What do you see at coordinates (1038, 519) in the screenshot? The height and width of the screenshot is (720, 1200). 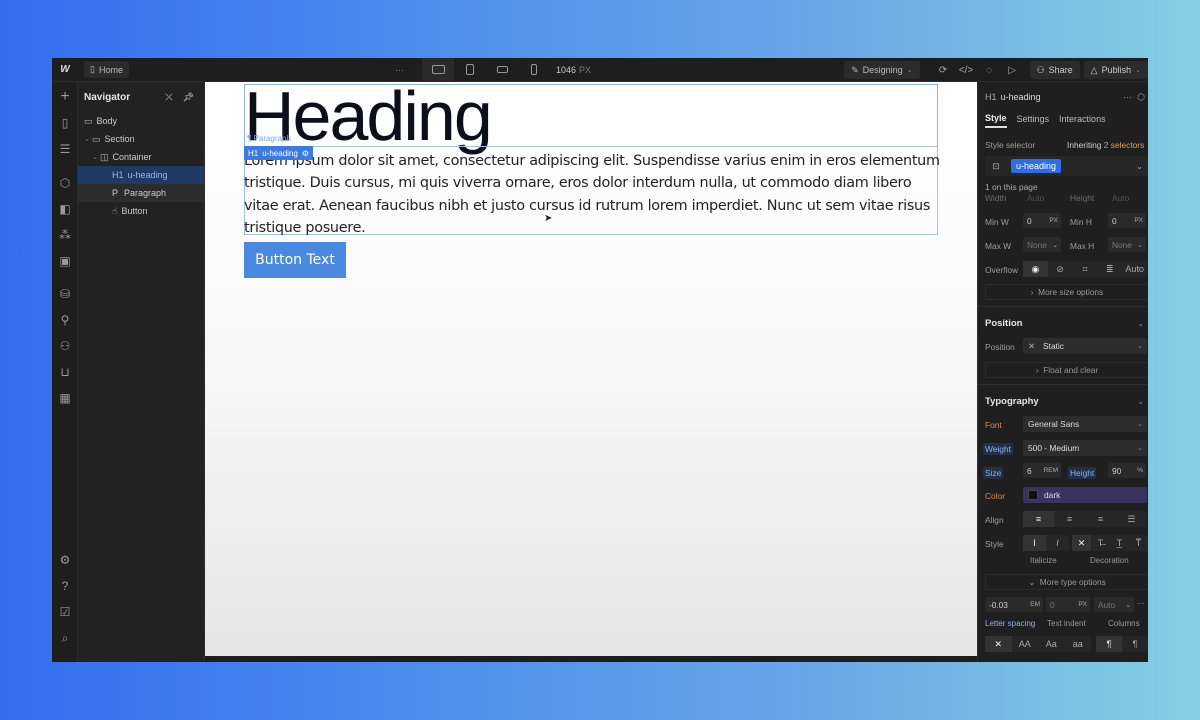 I see `align-left-icon: ≡` at bounding box center [1038, 519].